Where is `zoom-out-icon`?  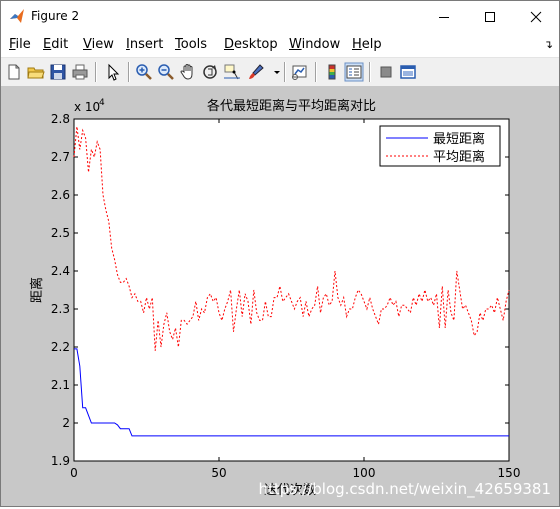
zoom-out-icon is located at coordinates (166, 72).